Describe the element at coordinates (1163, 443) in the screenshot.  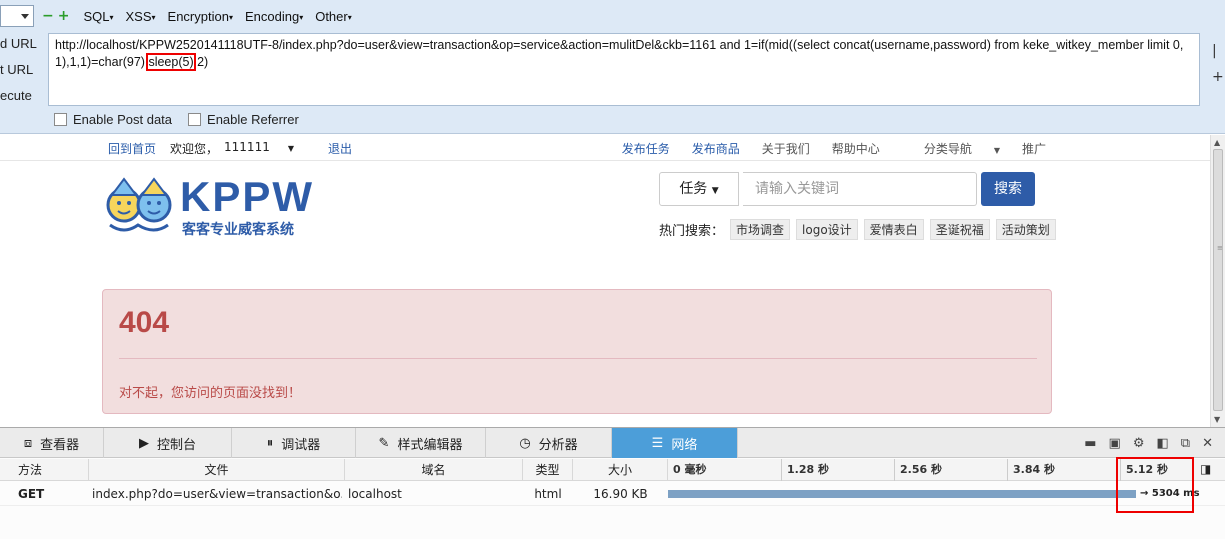
I see `dock-side-icon: ◧` at that location.